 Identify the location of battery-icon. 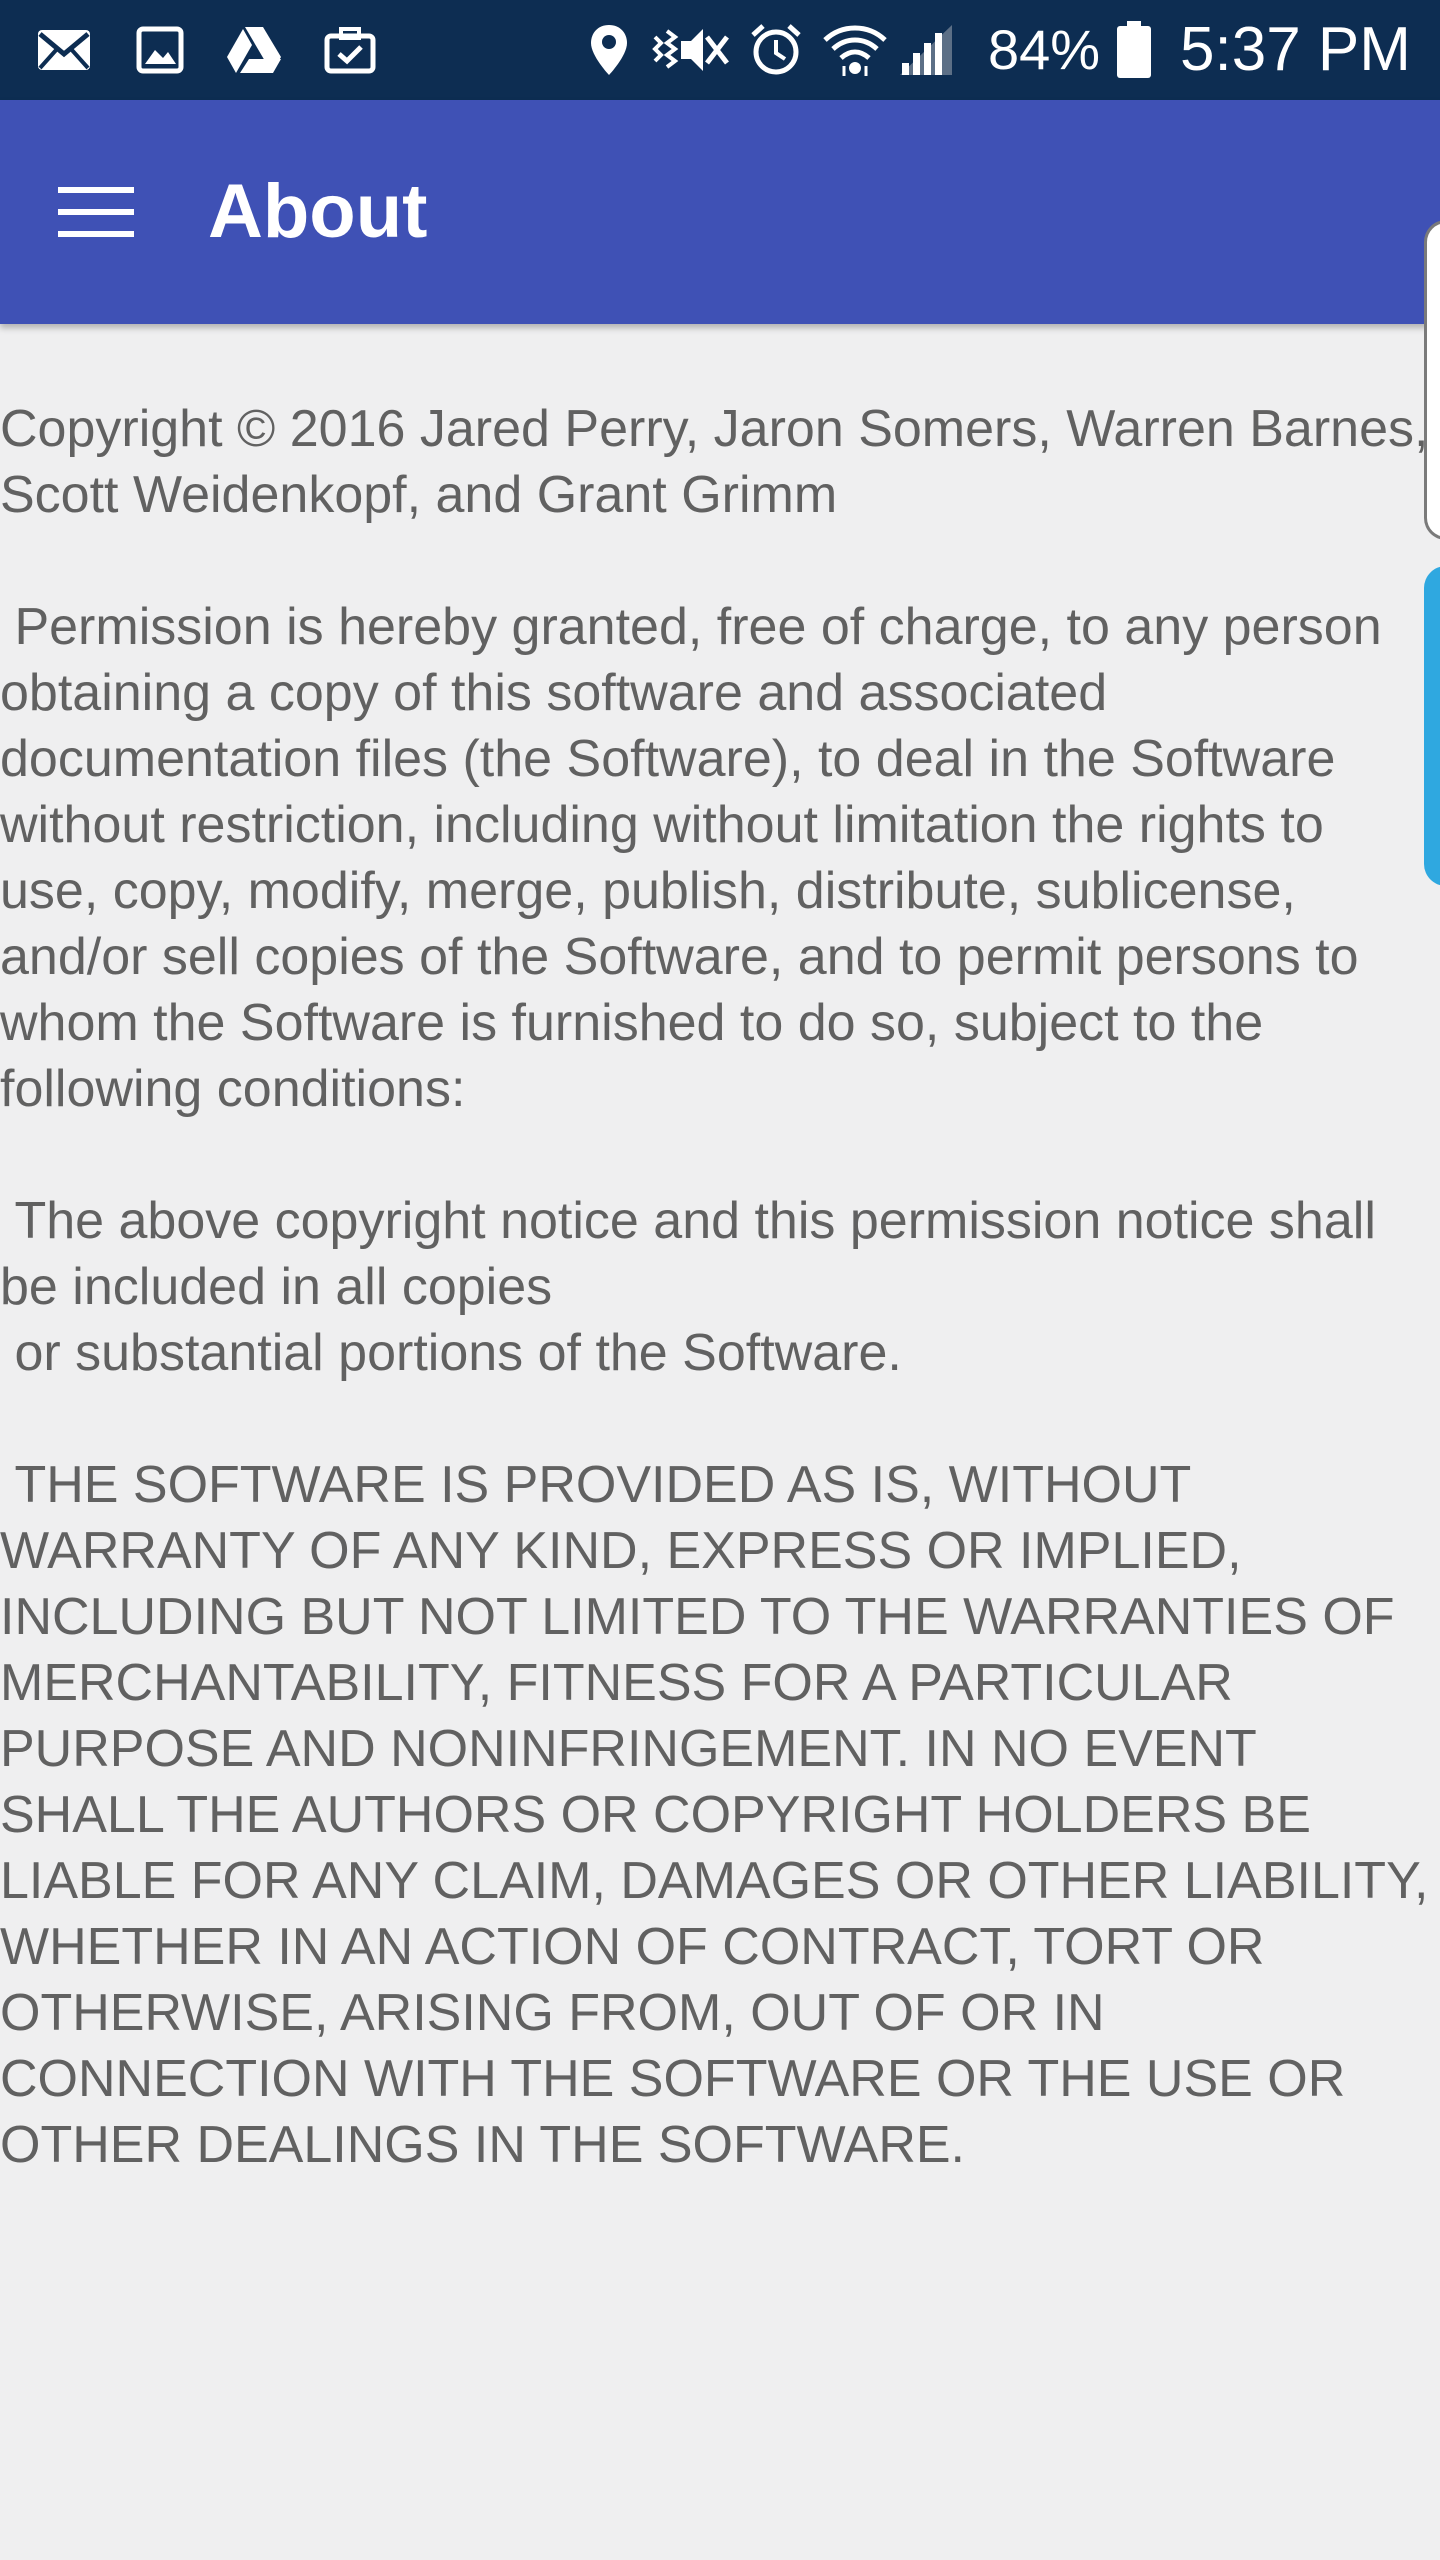
(1134, 49).